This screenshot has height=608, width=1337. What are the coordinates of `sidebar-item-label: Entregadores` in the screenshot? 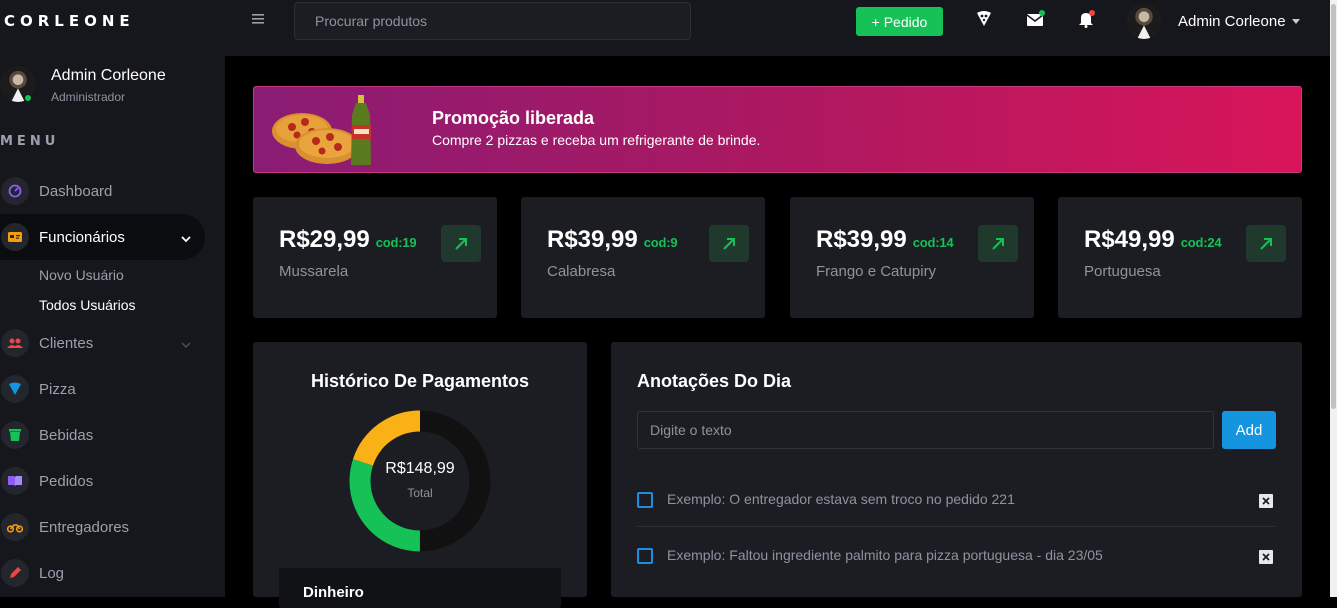 It's located at (84, 527).